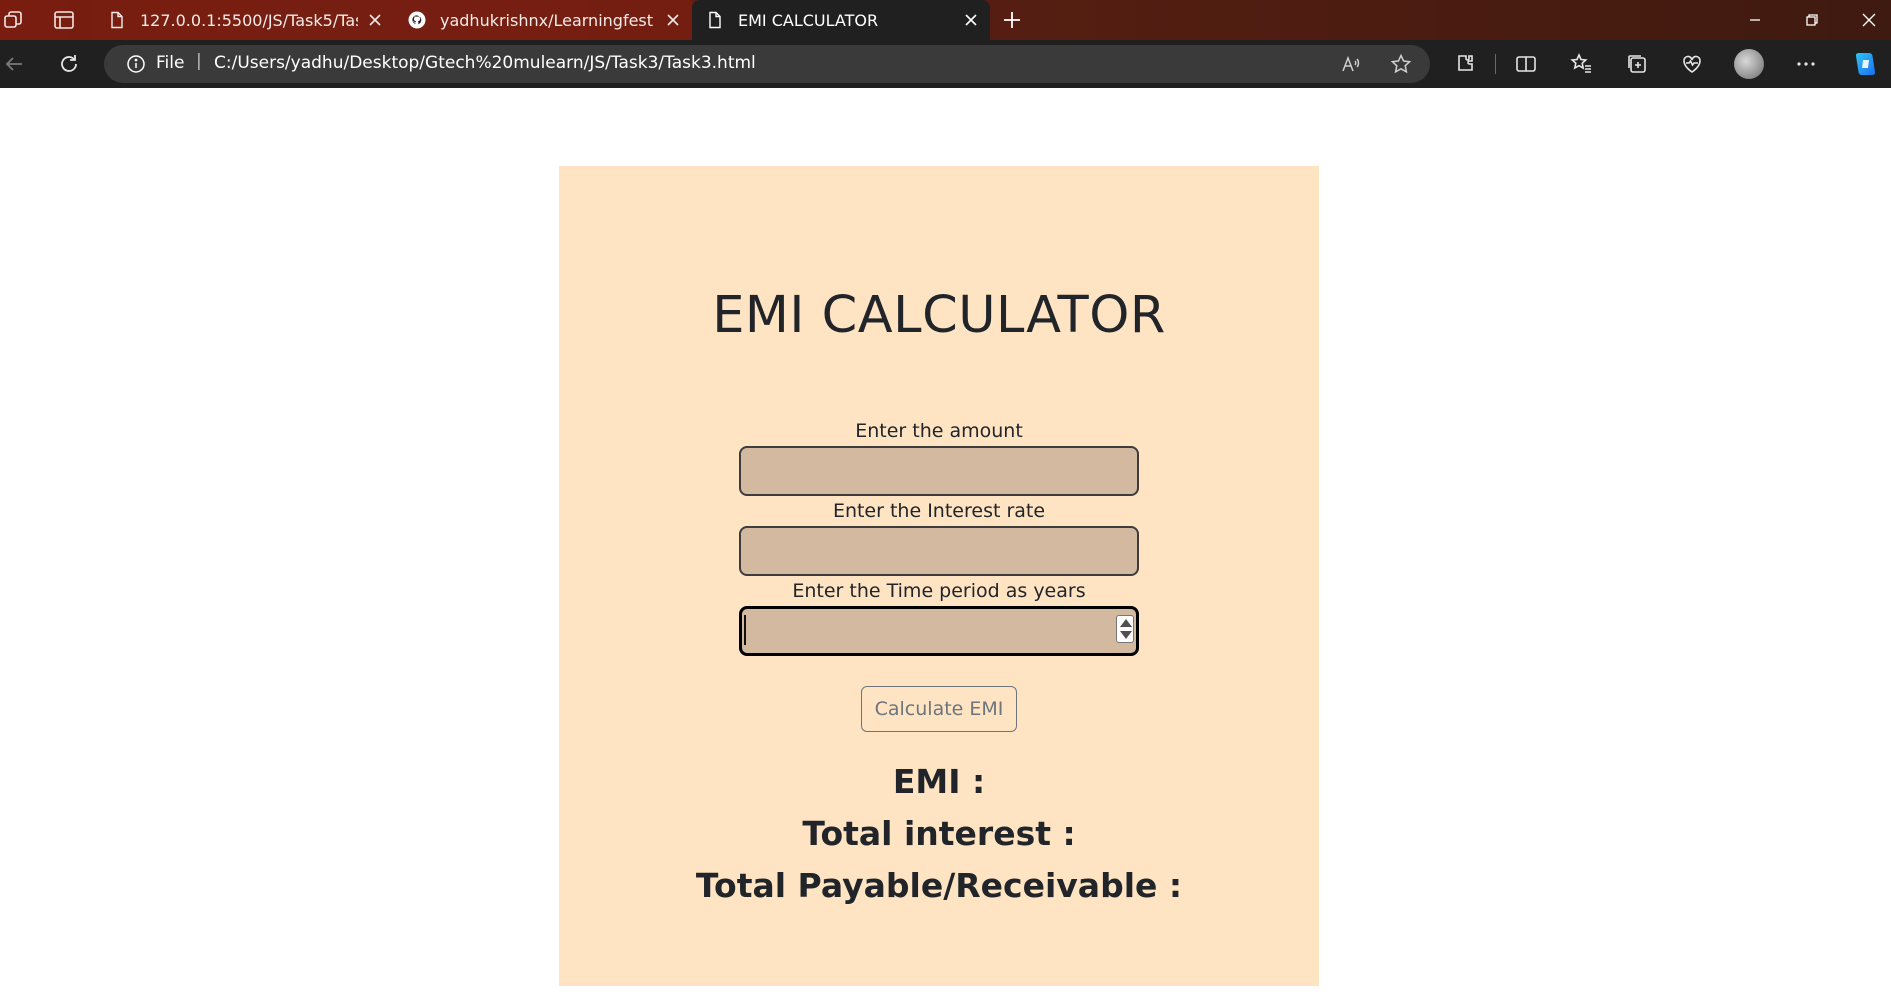  I want to click on total-interest-result: Total interest :, so click(939, 833).